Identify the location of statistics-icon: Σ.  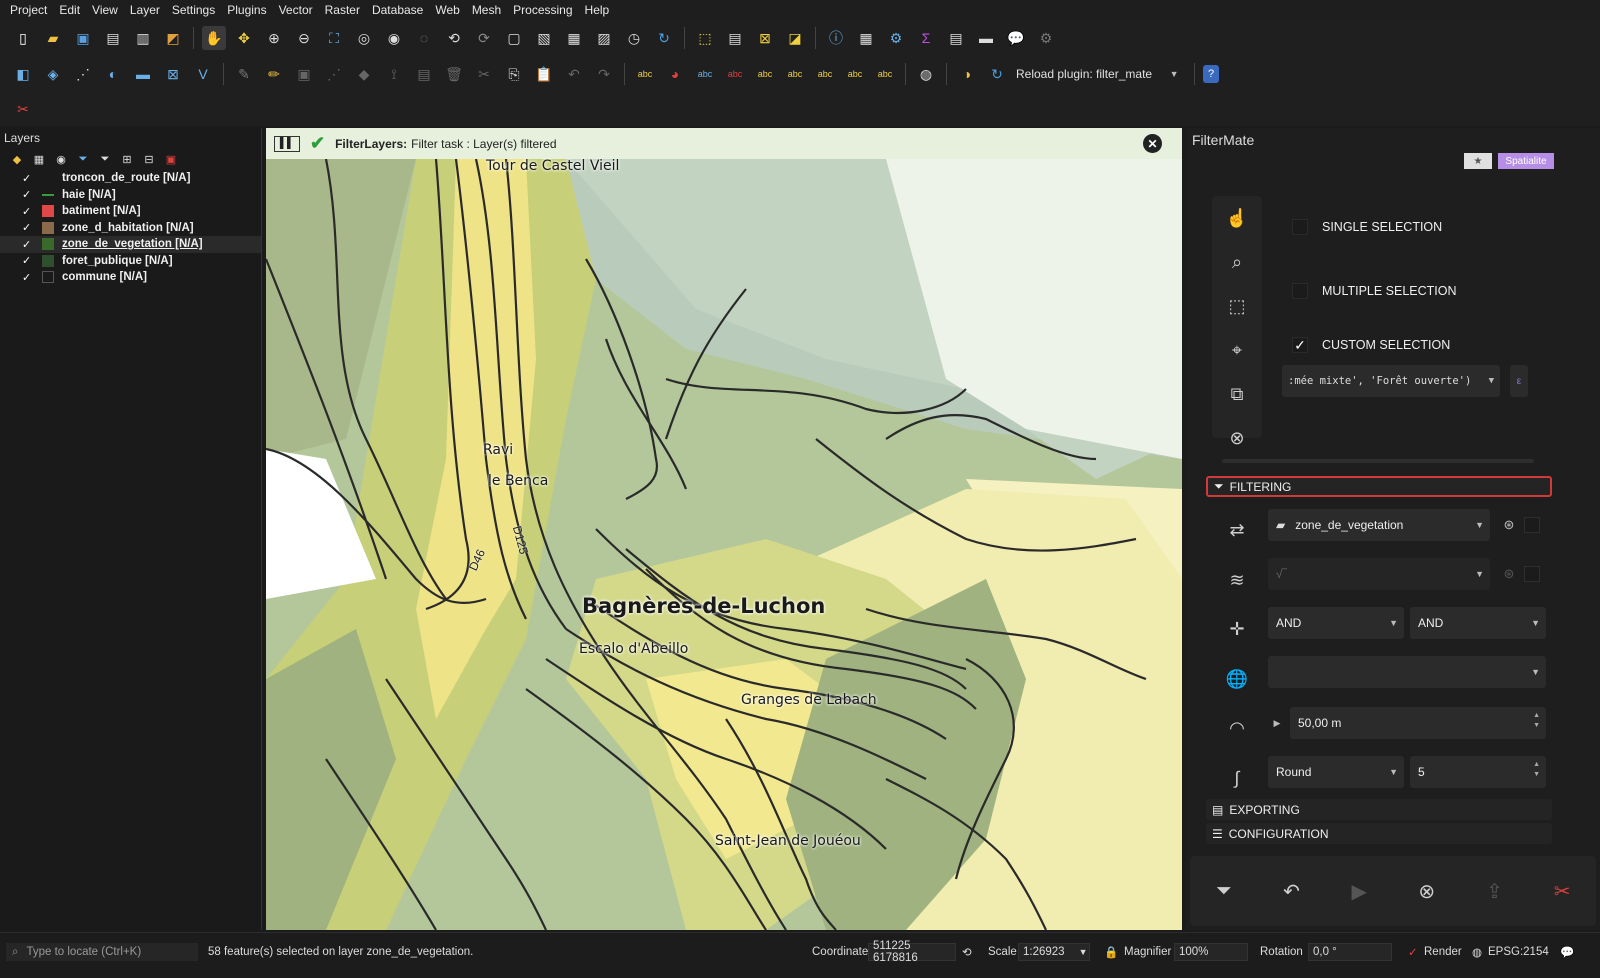
(926, 38).